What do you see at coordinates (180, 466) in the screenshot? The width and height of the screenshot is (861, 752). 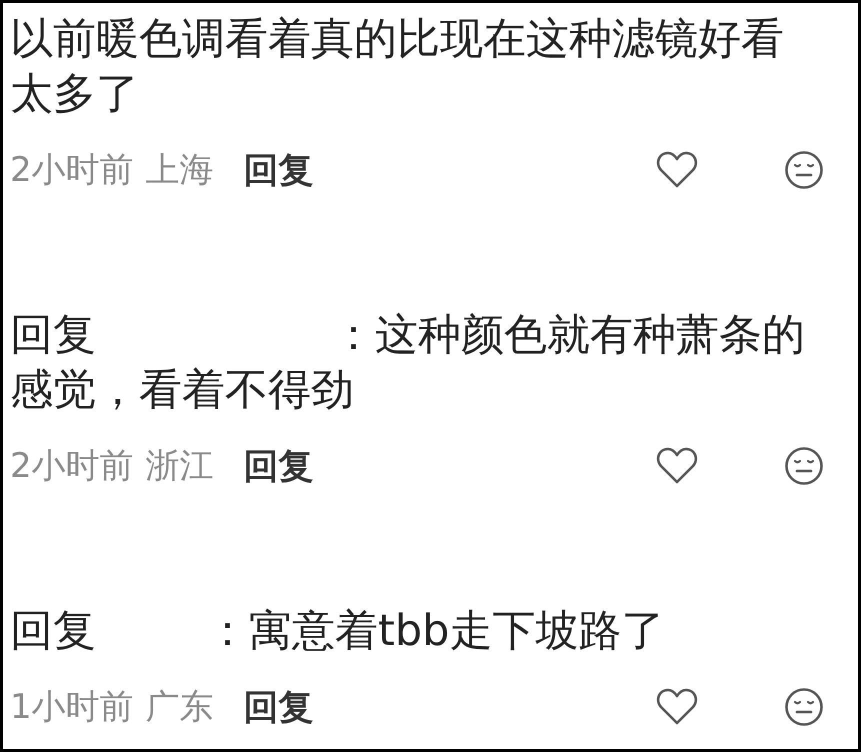 I see `comment-location: 浙江` at bounding box center [180, 466].